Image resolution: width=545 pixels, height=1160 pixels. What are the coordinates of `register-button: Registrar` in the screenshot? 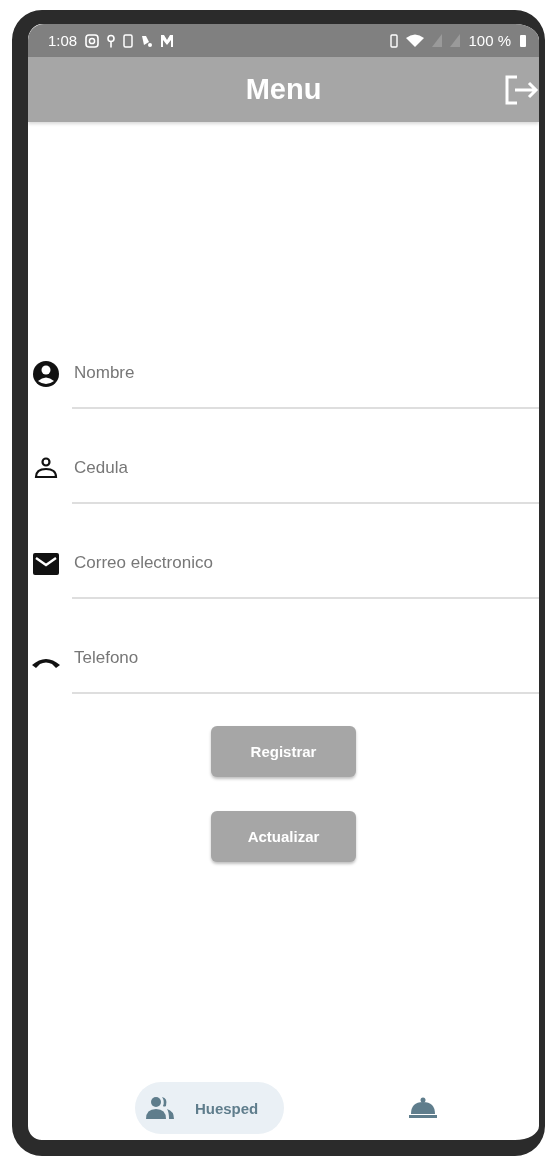 It's located at (283, 751).